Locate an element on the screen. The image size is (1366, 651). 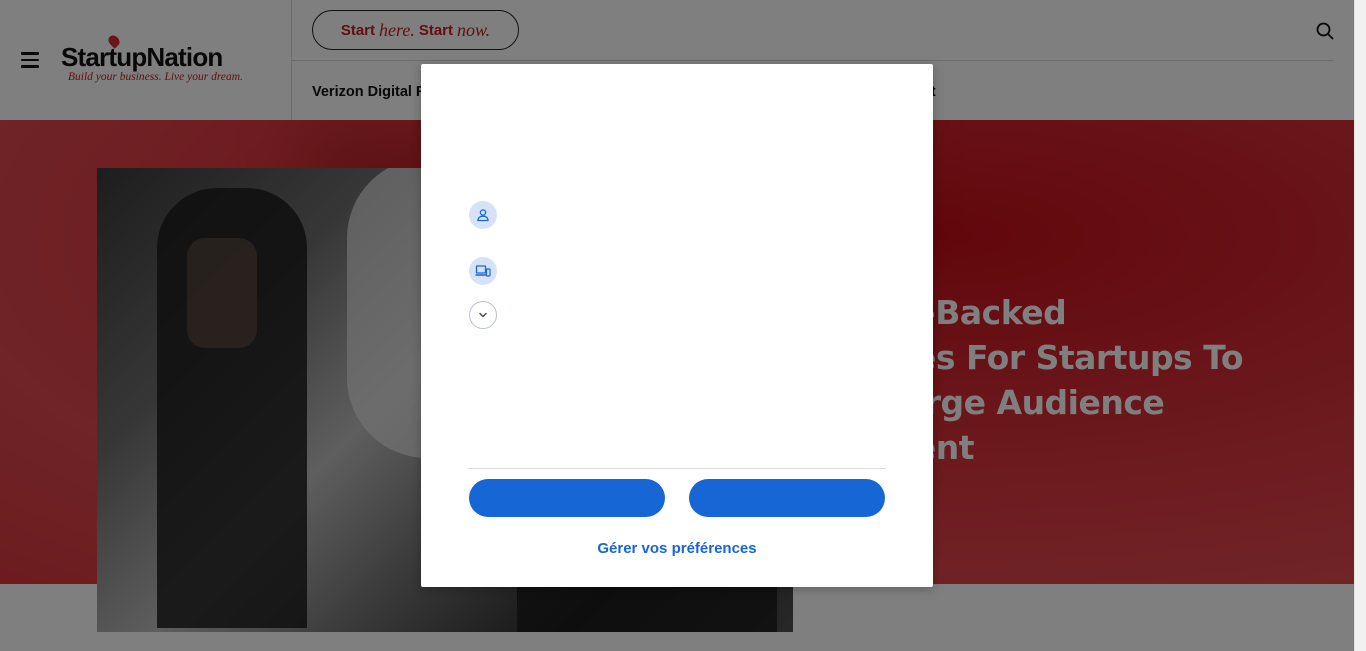
chevron-down-icon is located at coordinates (483, 315).